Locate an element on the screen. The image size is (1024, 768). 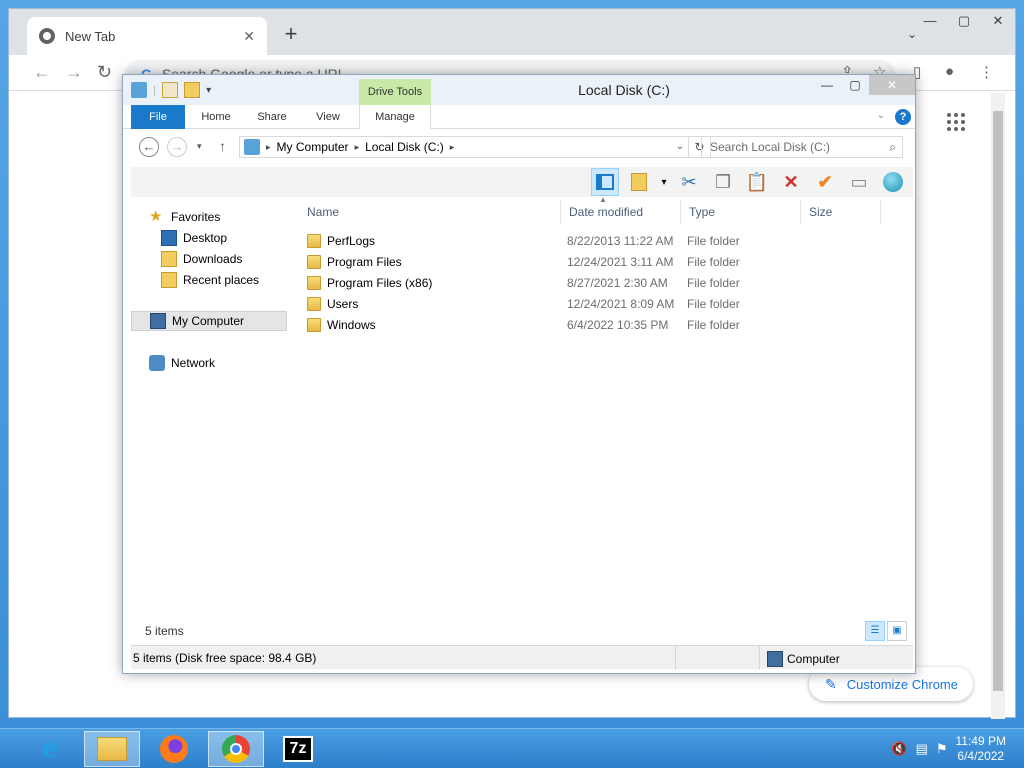
tab-file: File is located at coordinates (158, 117).